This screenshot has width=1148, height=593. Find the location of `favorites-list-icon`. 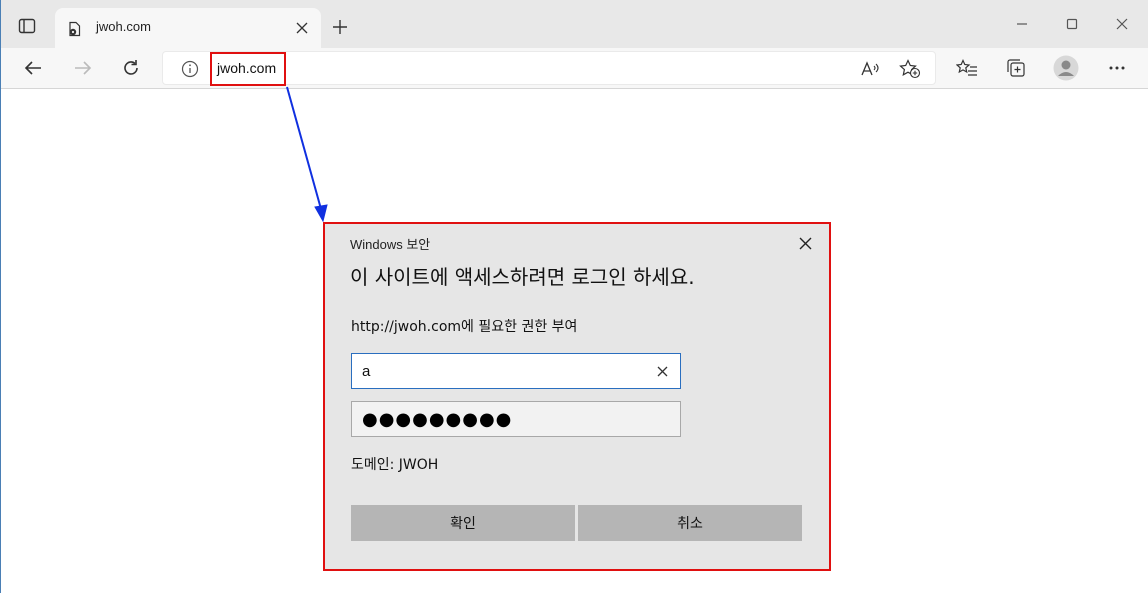

favorites-list-icon is located at coordinates (966, 67).